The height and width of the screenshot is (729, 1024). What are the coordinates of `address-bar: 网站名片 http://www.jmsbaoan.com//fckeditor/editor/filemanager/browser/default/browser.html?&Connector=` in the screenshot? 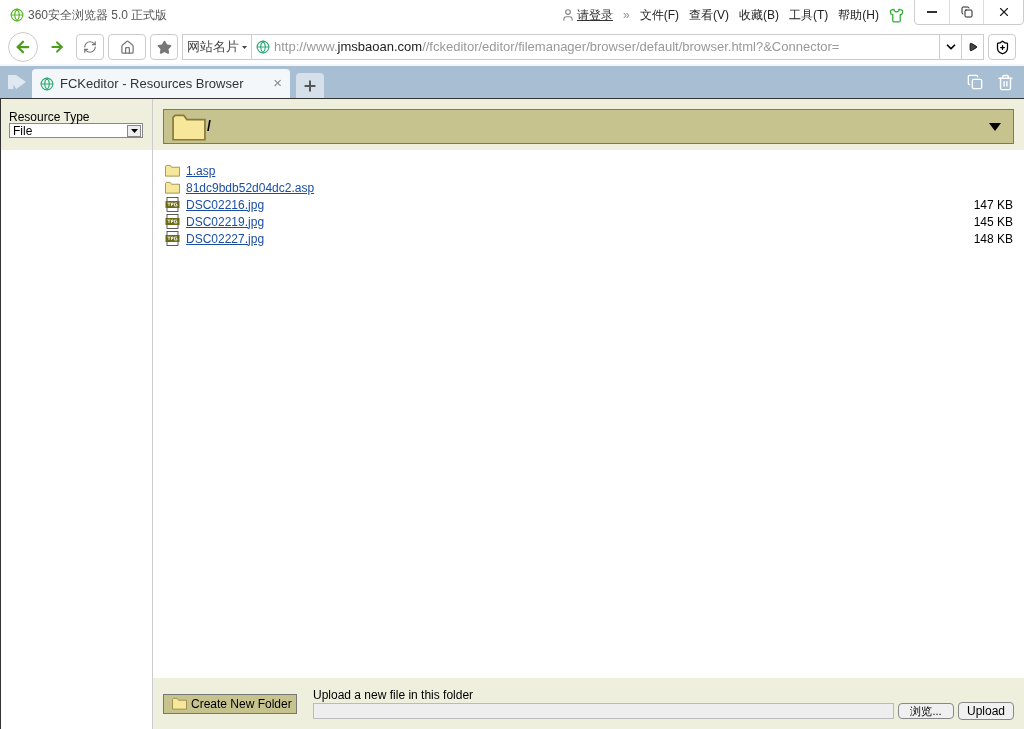 It's located at (583, 47).